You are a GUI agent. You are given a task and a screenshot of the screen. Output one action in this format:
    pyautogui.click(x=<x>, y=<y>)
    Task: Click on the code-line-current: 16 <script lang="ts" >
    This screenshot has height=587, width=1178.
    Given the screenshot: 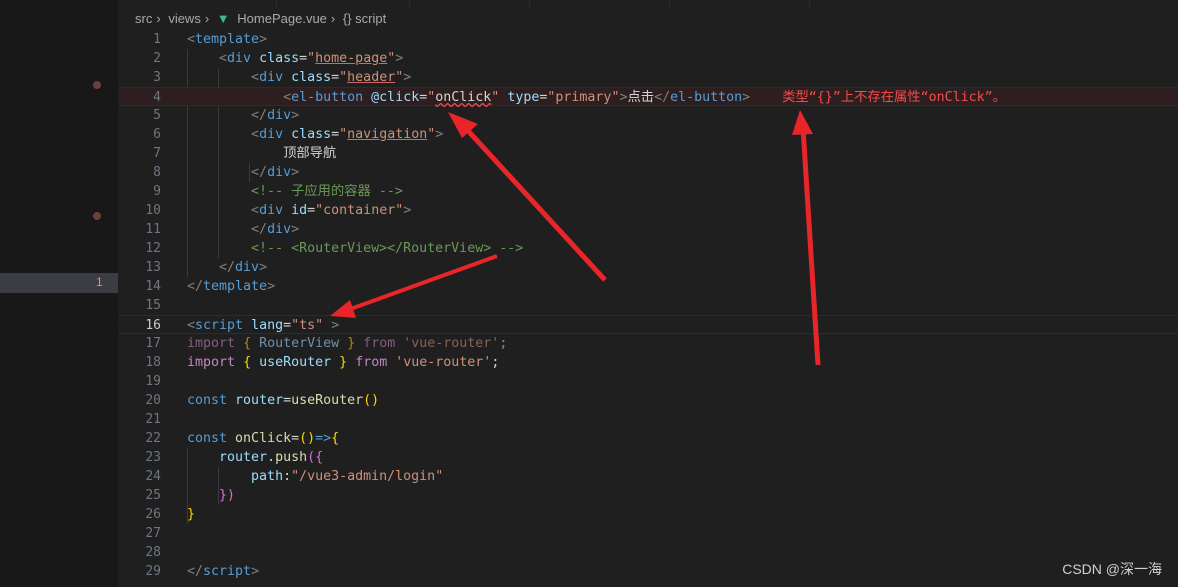 What is the action you would take?
    pyautogui.click(x=648, y=324)
    